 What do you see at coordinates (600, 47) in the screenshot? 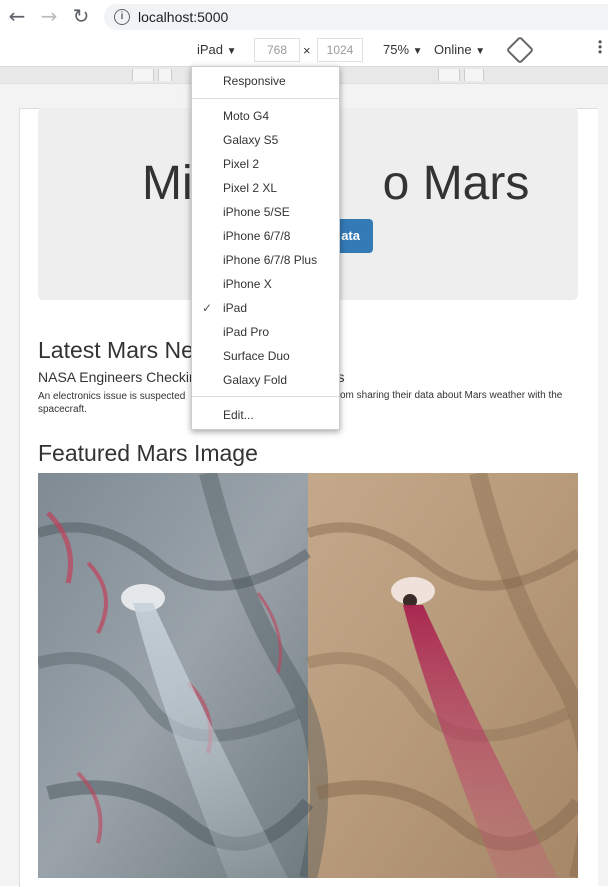
I see `more-options-icon: • • •` at bounding box center [600, 47].